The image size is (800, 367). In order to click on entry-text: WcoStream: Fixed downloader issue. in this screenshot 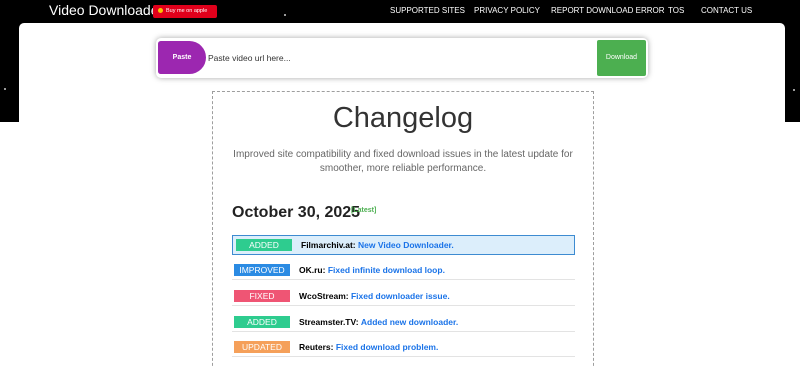, I will do `click(374, 296)`.